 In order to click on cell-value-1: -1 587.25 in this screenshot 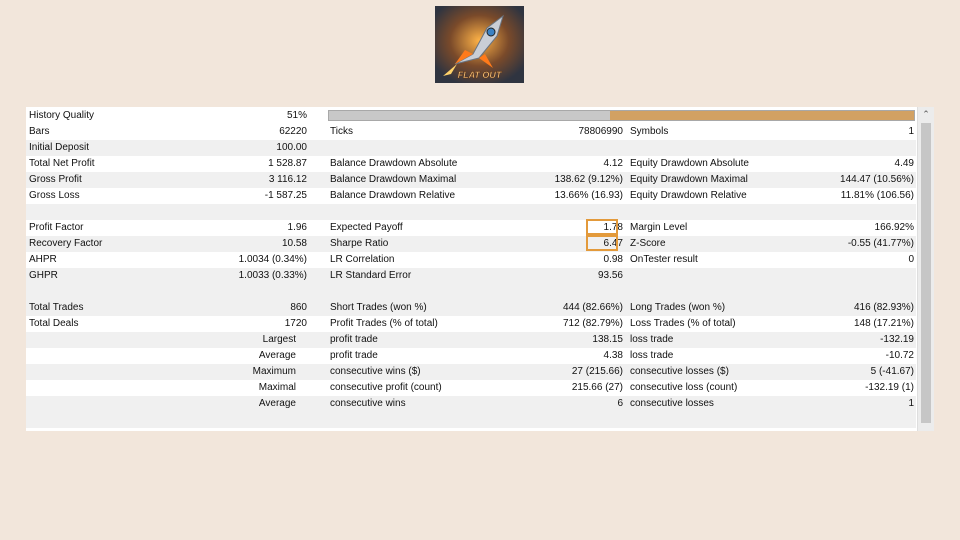, I will do `click(285, 195)`.